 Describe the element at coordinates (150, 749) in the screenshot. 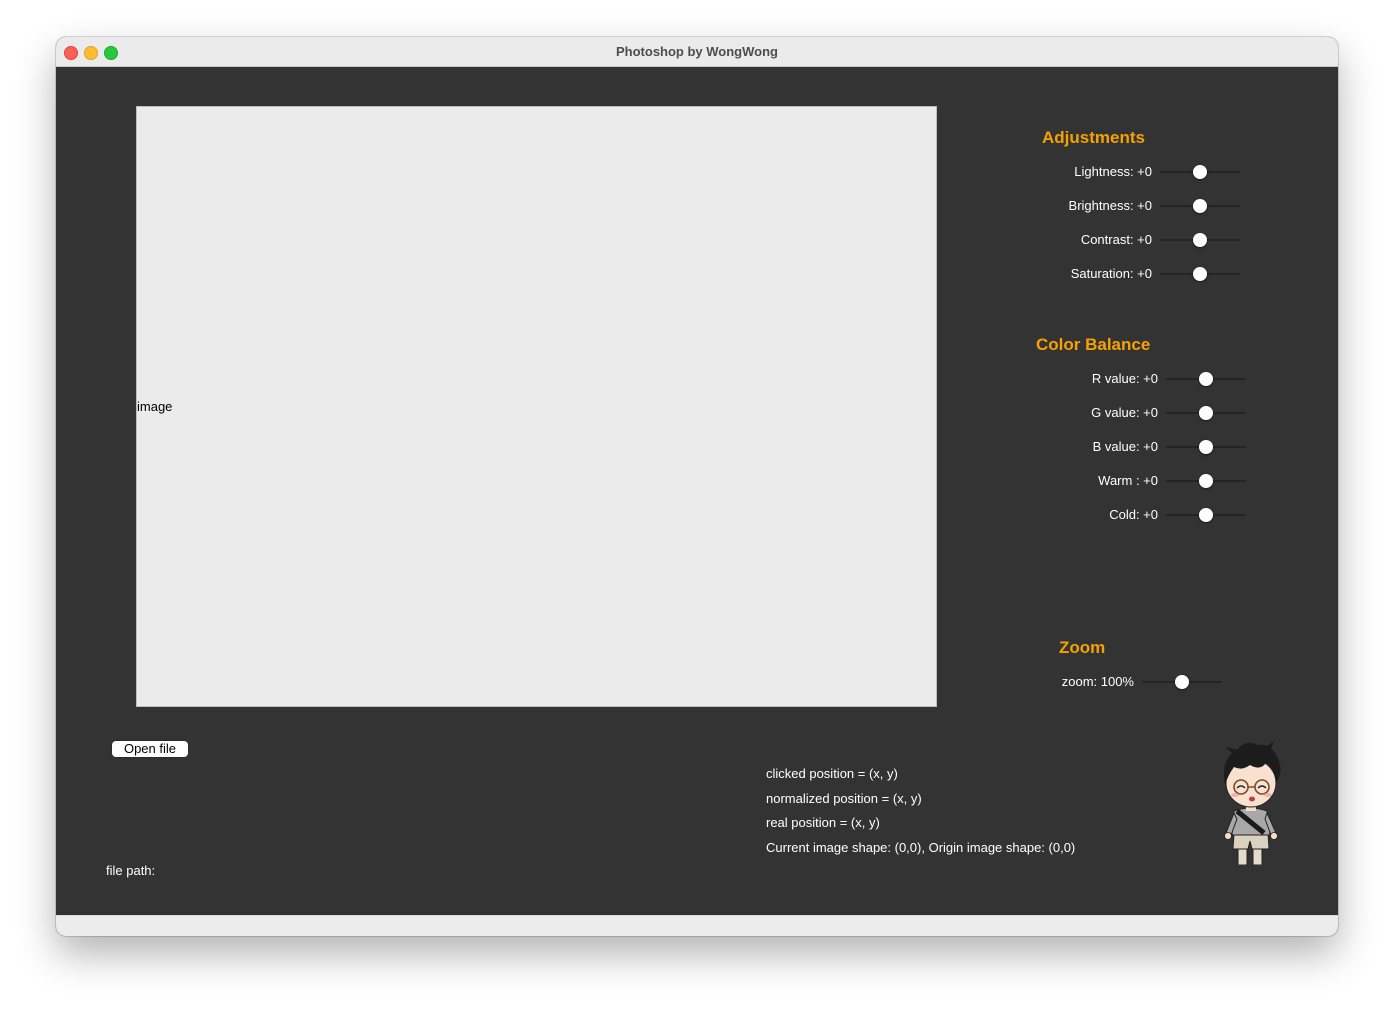

I see `open-file-button: Open file` at that location.